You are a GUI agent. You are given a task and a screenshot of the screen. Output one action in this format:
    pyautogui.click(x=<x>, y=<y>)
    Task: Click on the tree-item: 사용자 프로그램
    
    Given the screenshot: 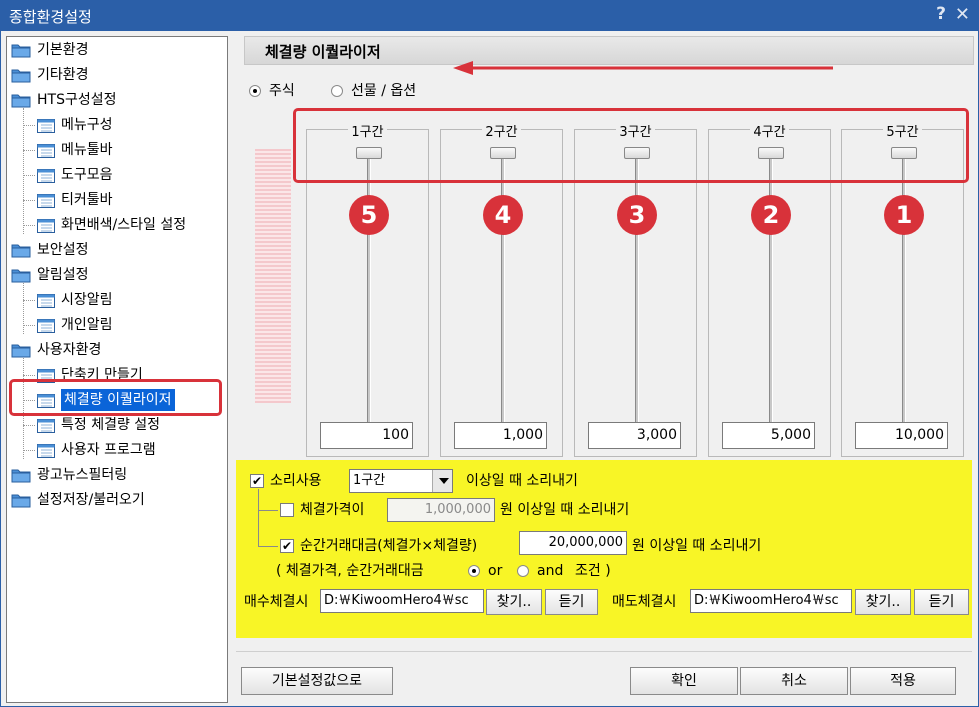 What is the action you would take?
    pyautogui.click(x=123, y=450)
    